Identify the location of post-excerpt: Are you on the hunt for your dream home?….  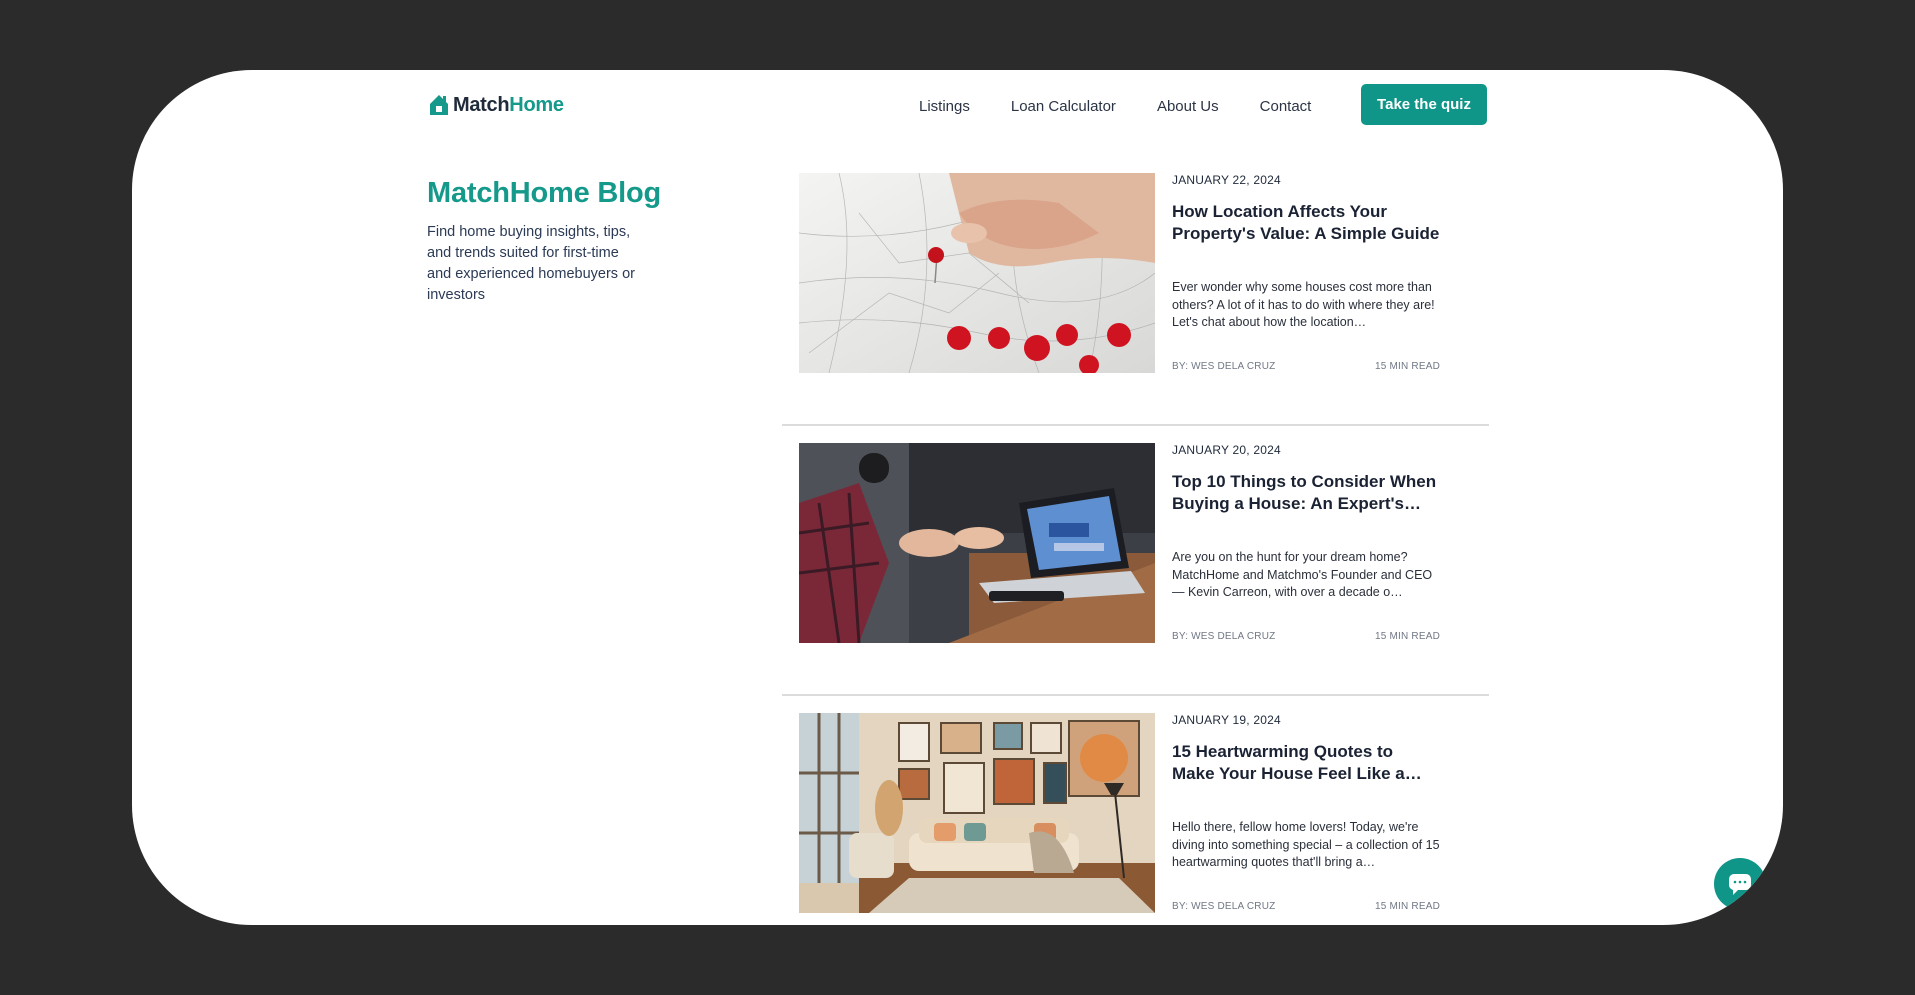
(1302, 574).